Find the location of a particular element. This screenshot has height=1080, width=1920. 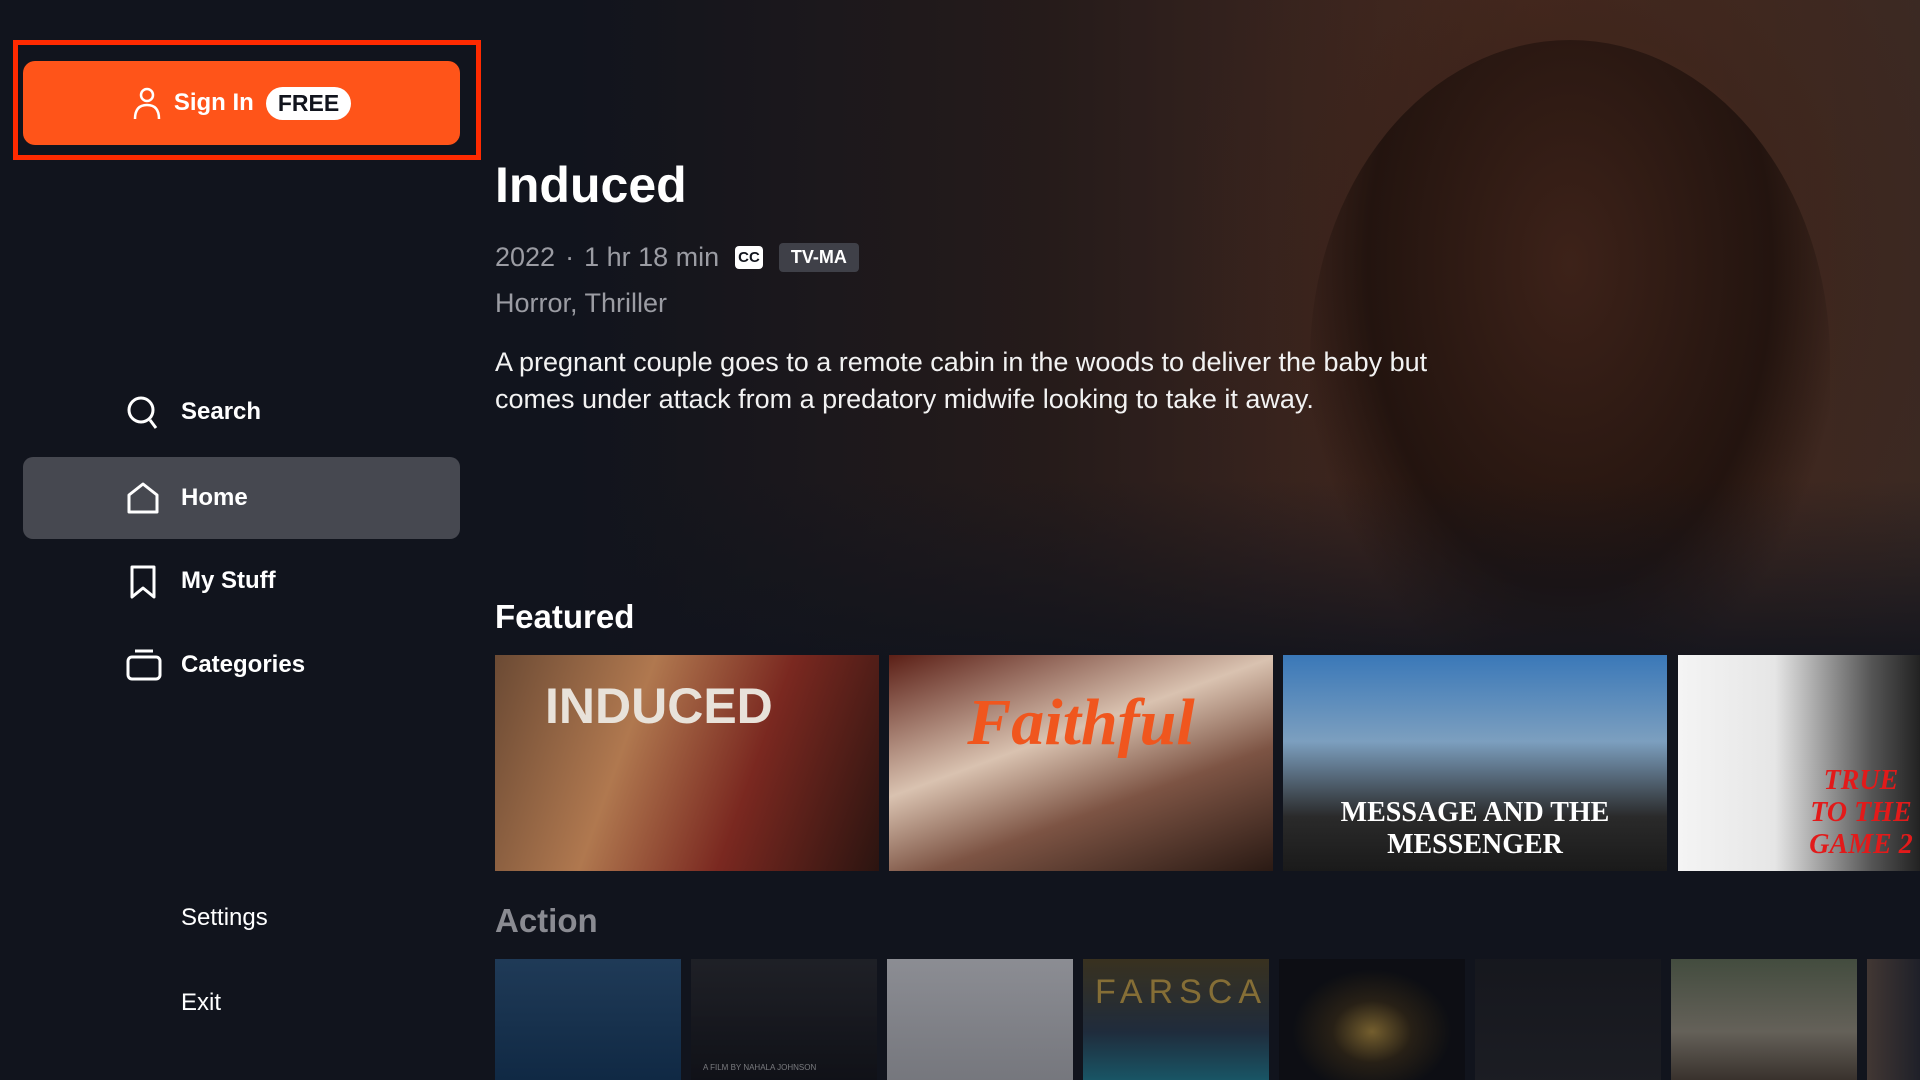

bookmark-icon is located at coordinates (143, 582).